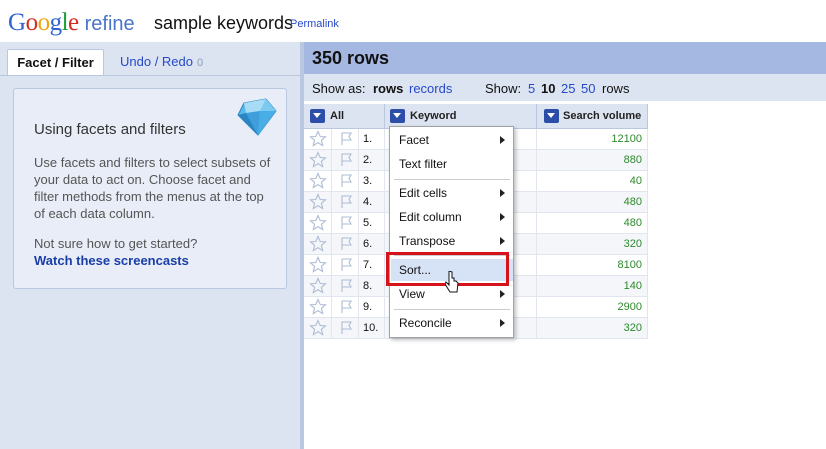  What do you see at coordinates (427, 241) in the screenshot?
I see `menu-transpose-label: Transpose` at bounding box center [427, 241].